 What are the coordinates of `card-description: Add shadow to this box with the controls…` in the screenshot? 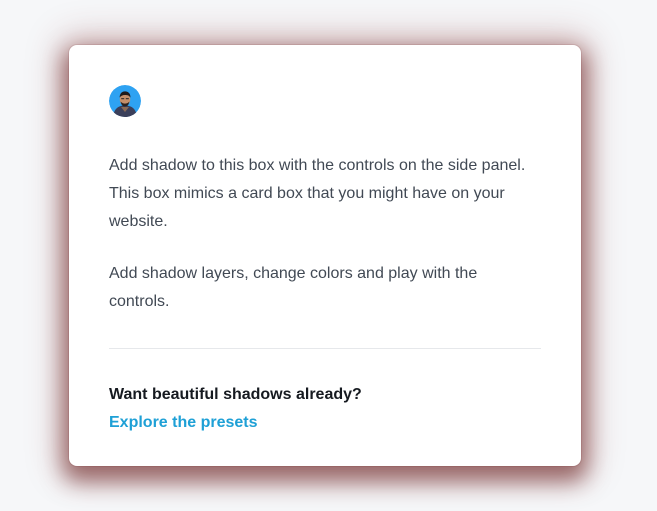 It's located at (317, 193).